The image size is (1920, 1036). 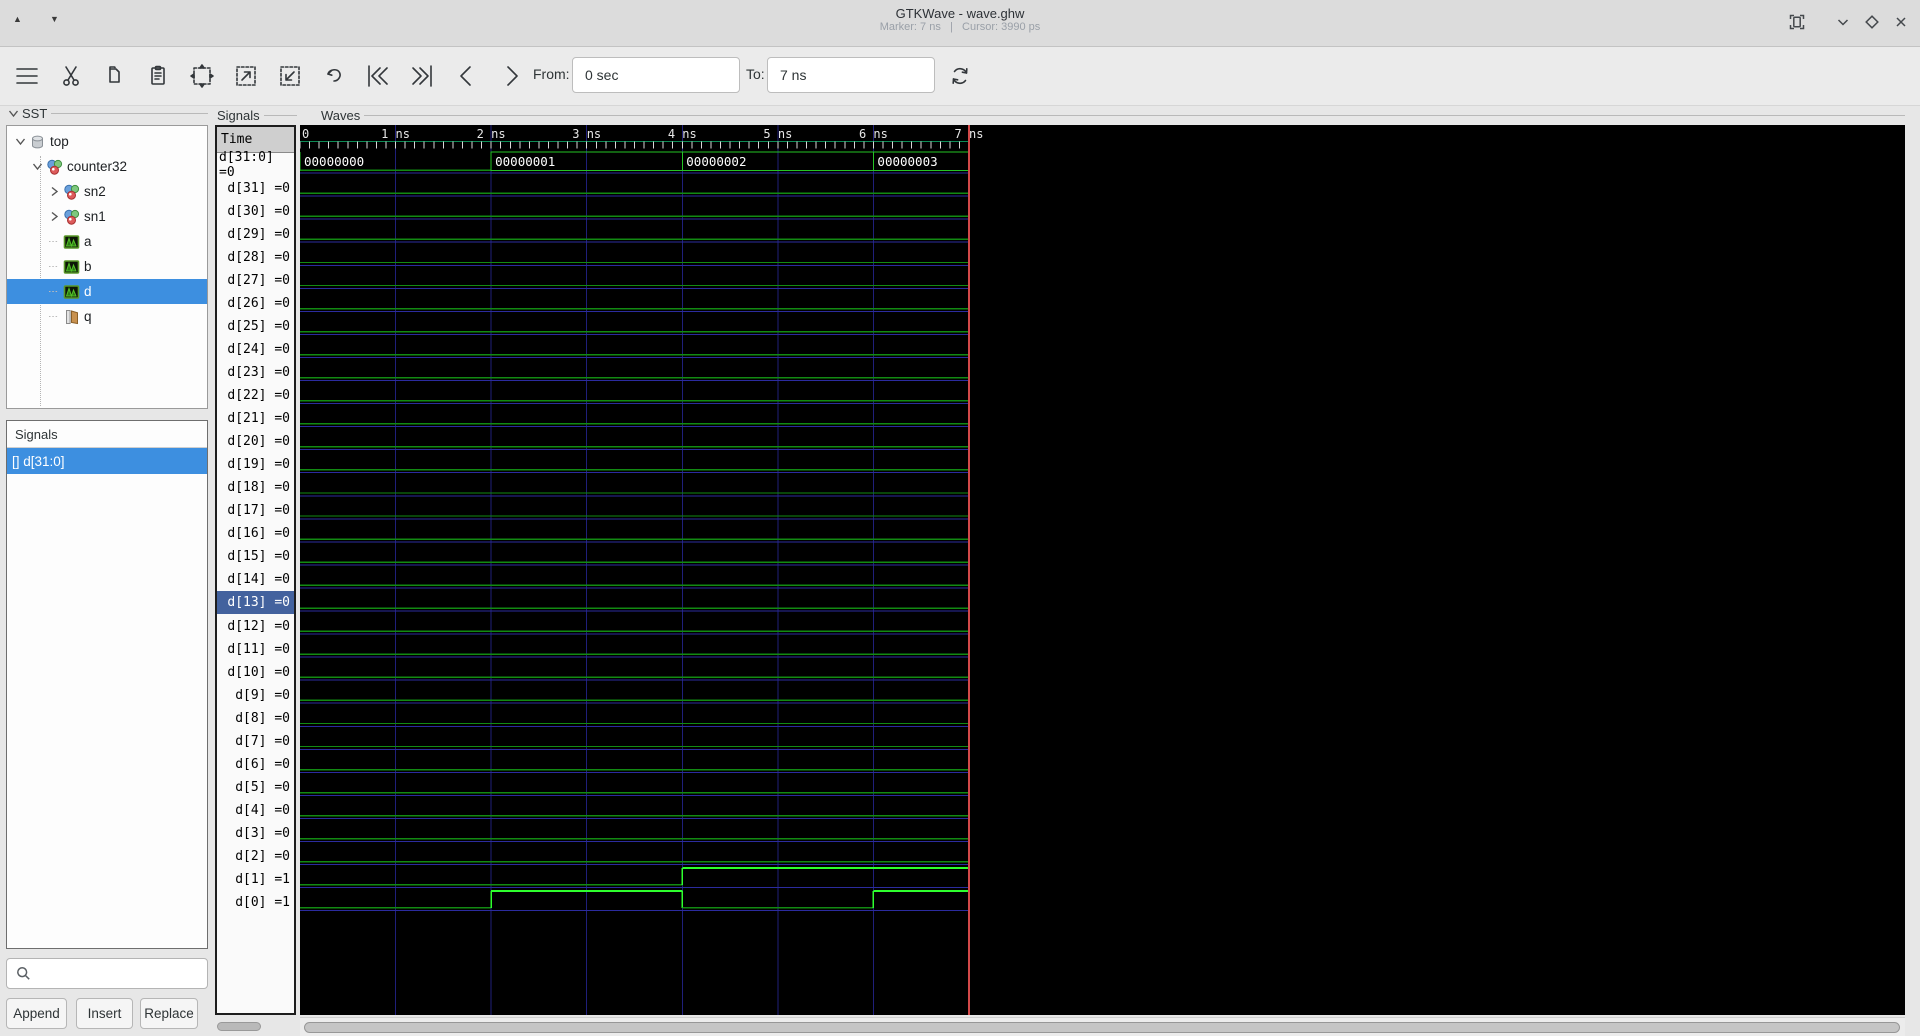 I want to click on signal-row: d[16] =0, so click(x=255, y=533).